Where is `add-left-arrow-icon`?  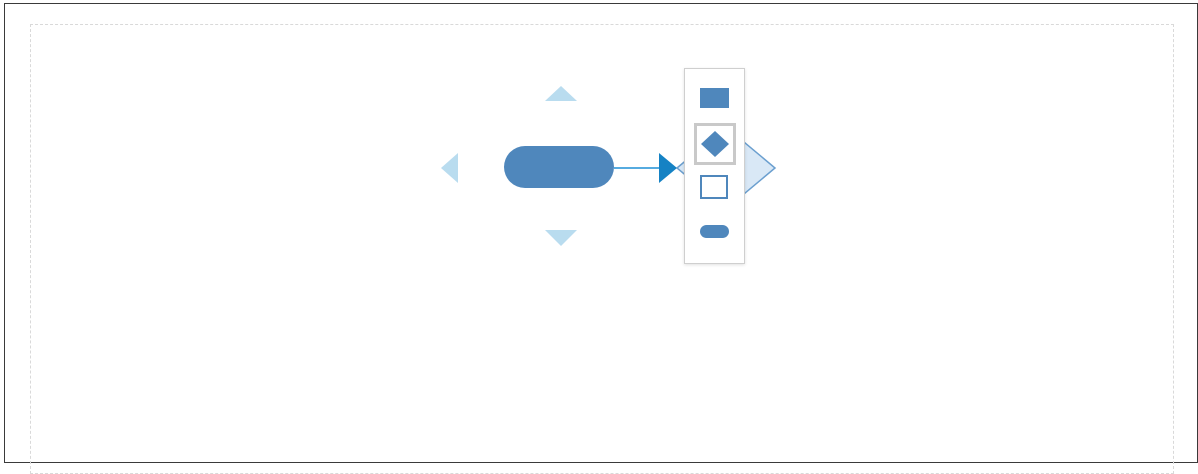
add-left-arrow-icon is located at coordinates (449, 168).